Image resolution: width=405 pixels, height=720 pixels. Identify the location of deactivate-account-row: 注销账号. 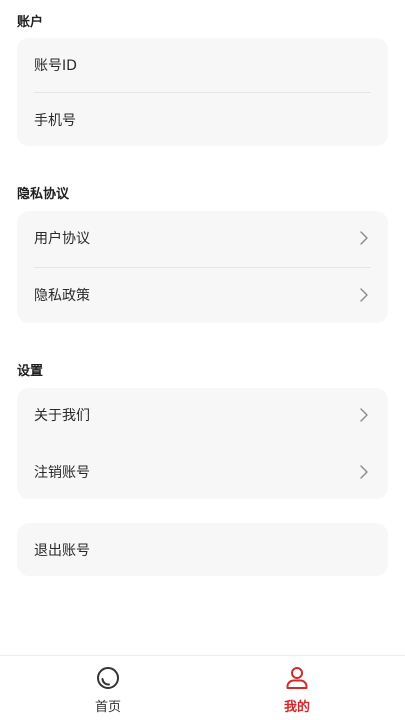
(202, 472).